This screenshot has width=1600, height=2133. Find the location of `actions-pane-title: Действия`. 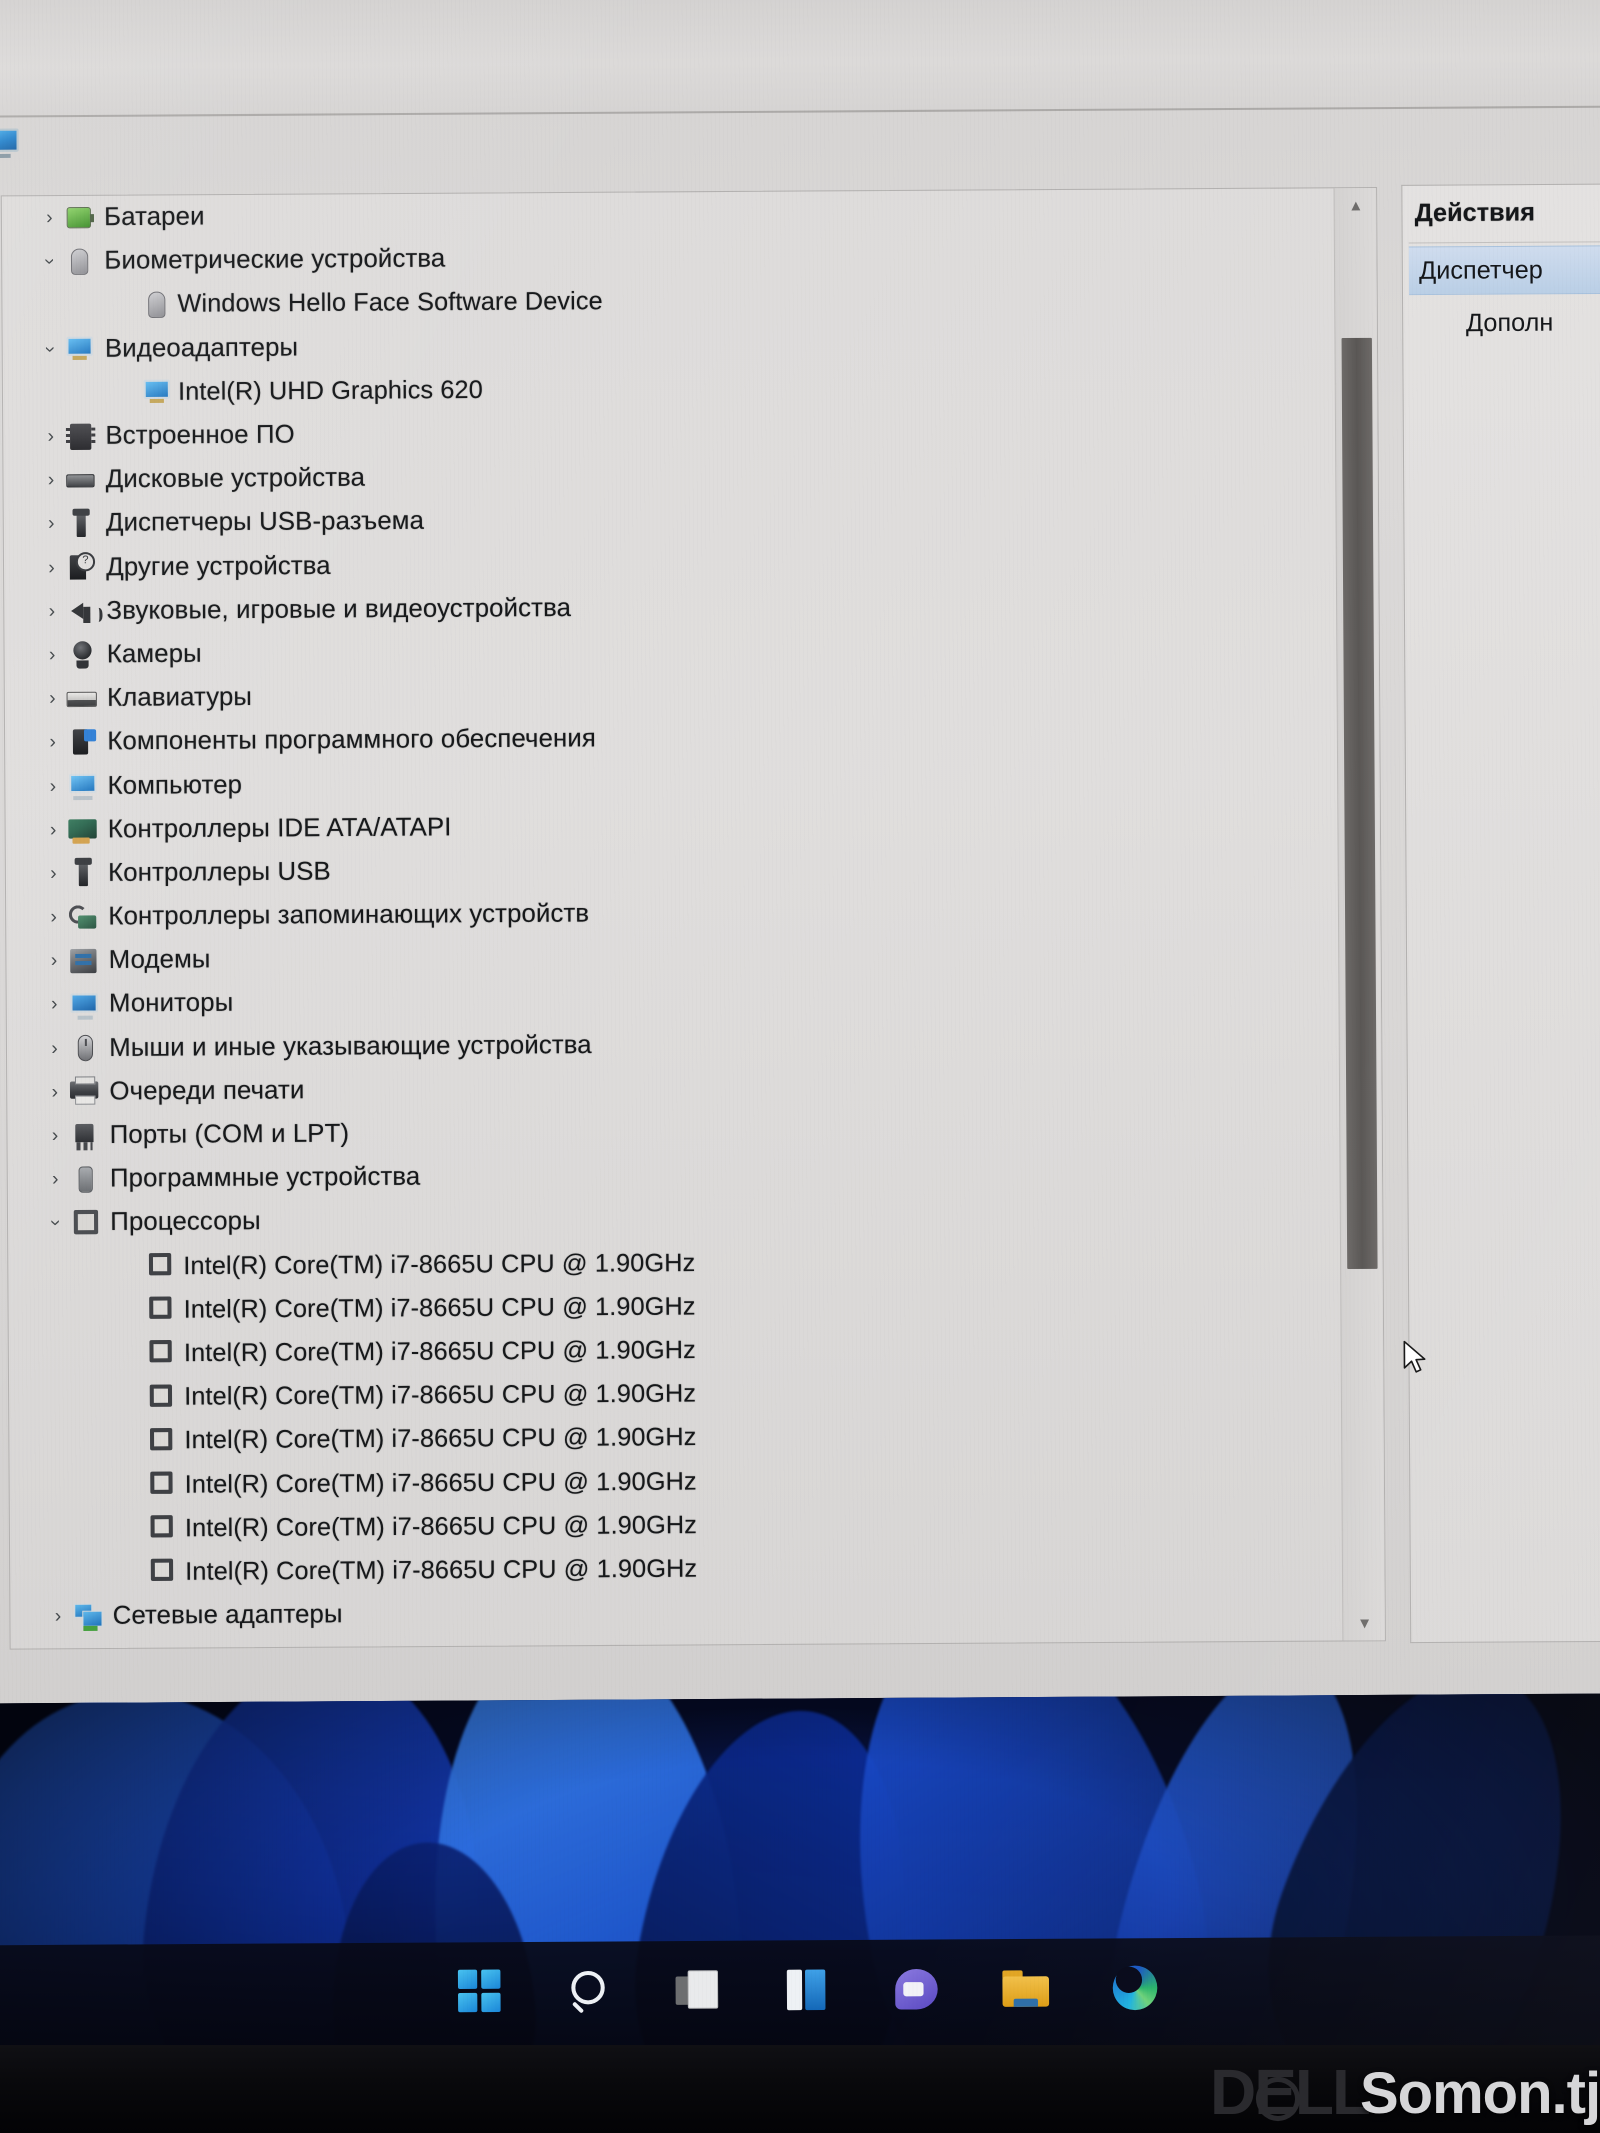

actions-pane-title: Действия is located at coordinates (1475, 213).